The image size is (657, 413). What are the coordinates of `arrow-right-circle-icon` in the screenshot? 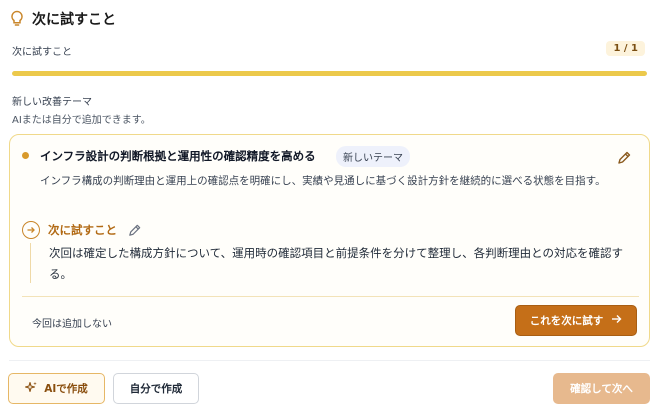 It's located at (31, 230).